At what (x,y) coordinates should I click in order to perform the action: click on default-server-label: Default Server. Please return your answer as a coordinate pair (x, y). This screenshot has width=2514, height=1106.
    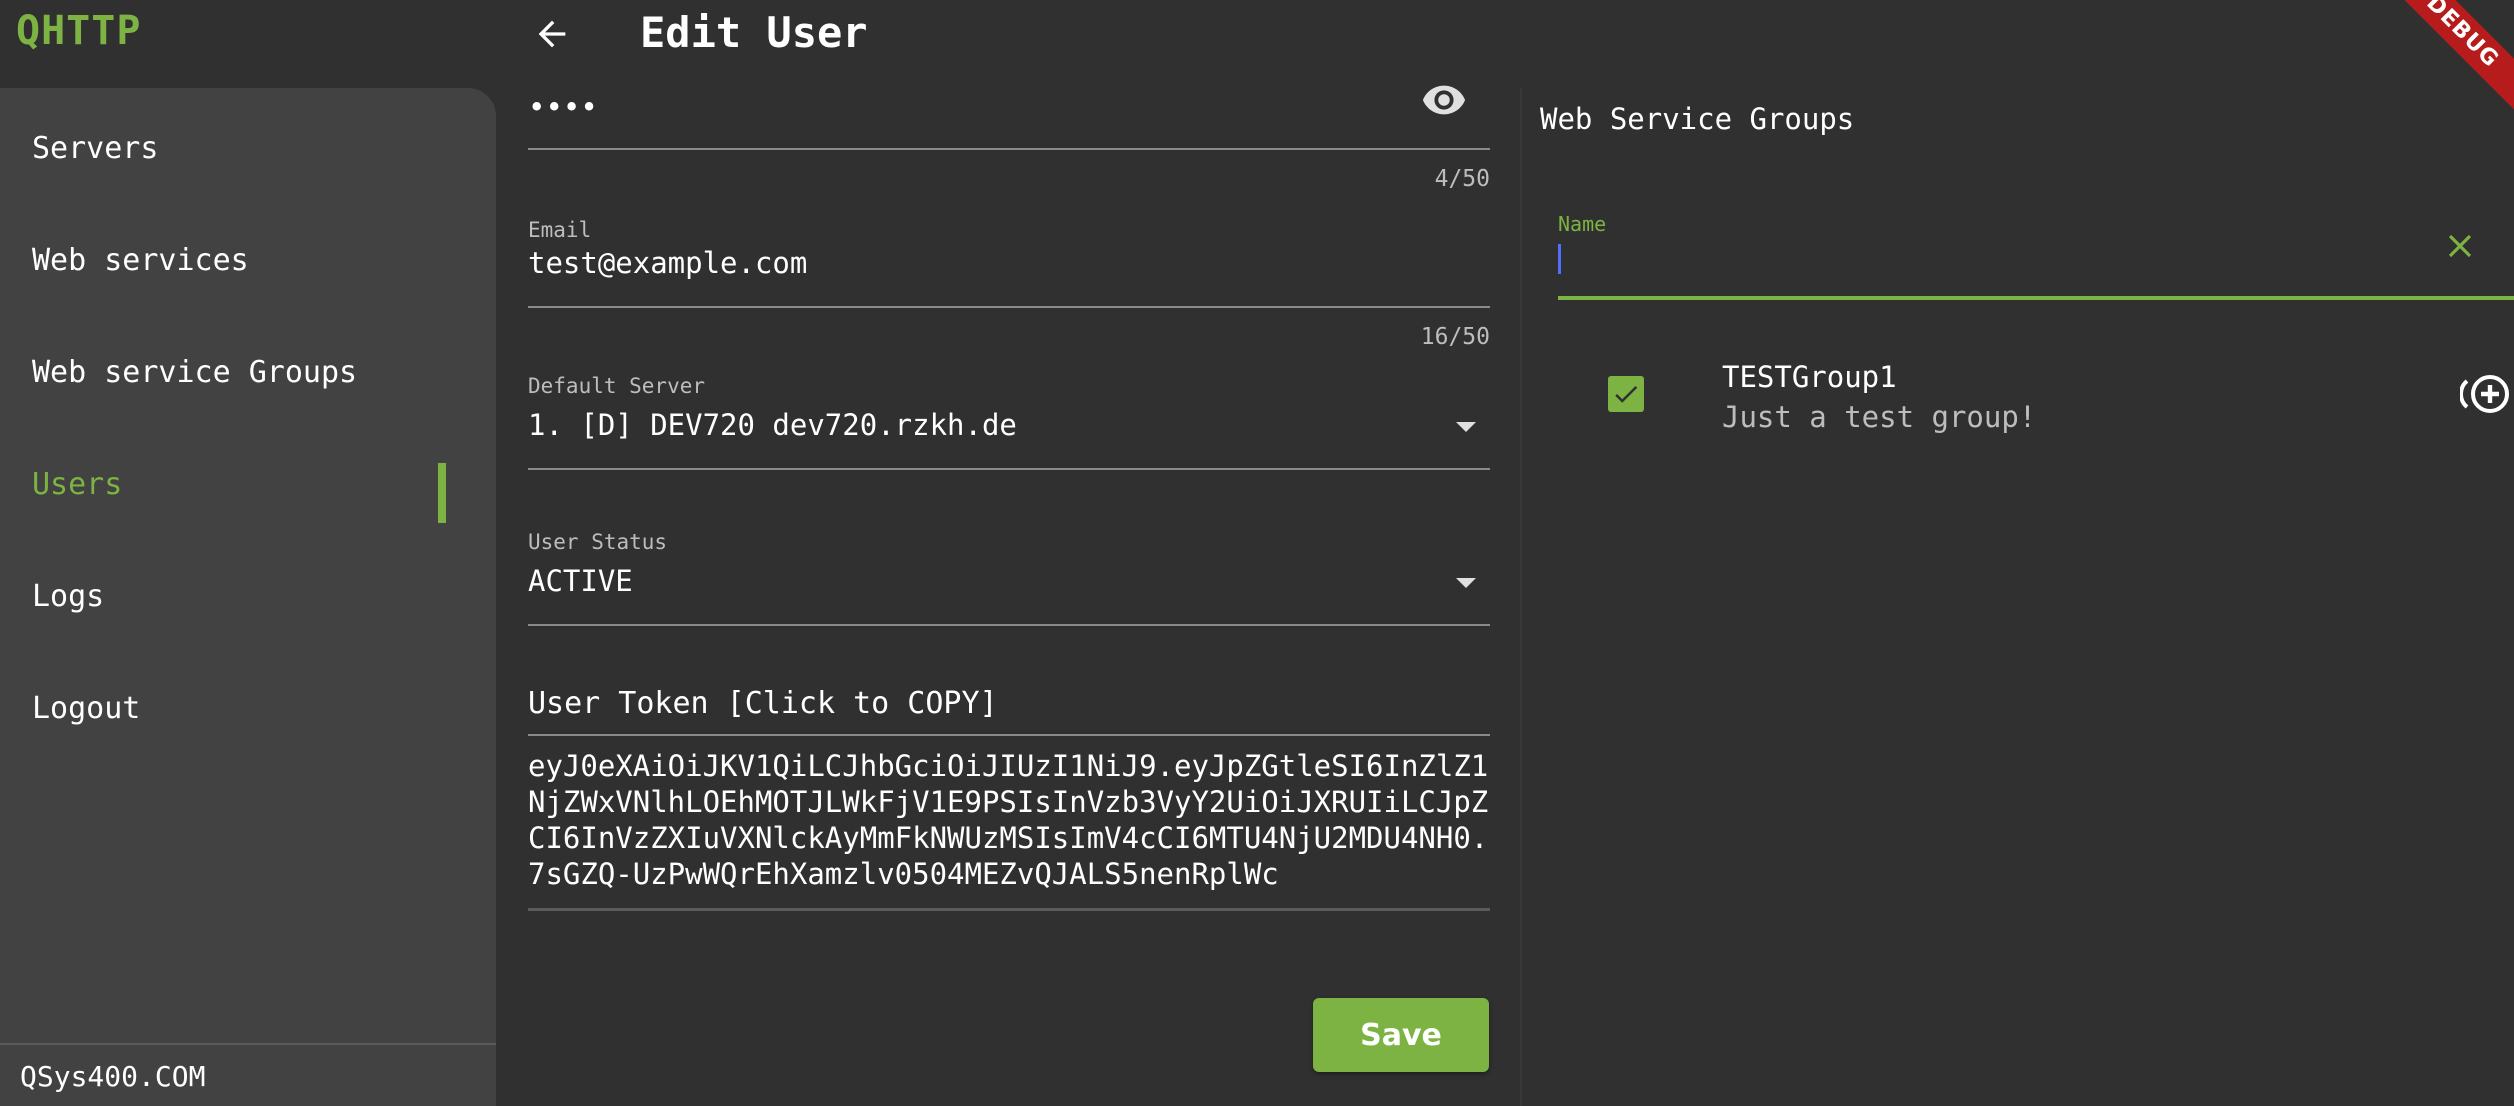
    Looking at the image, I should click on (617, 386).